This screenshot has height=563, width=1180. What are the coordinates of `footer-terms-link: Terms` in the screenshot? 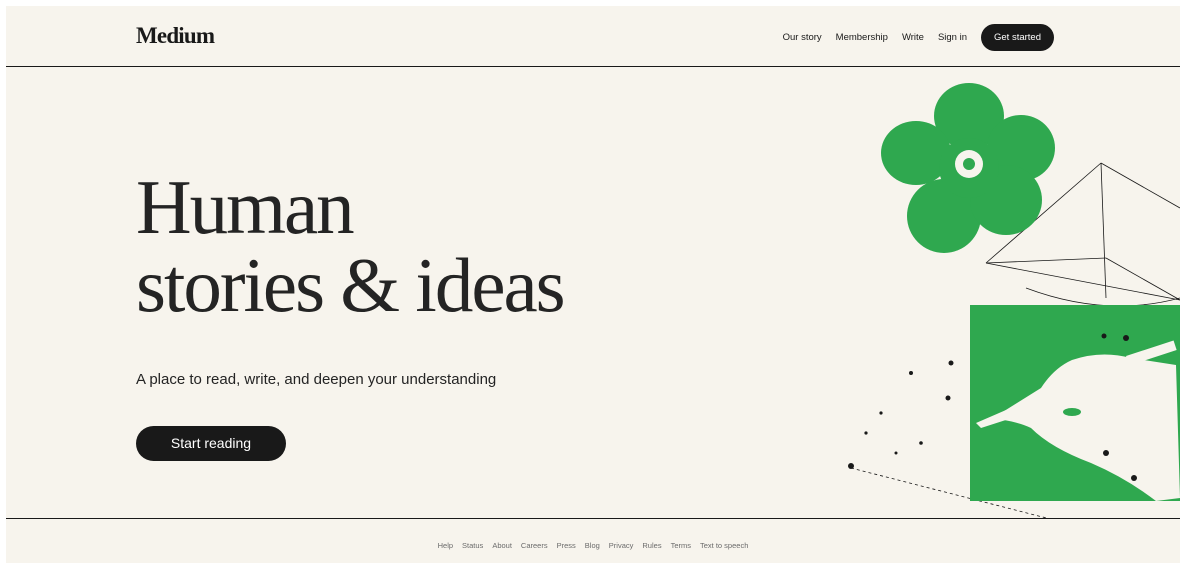 It's located at (681, 545).